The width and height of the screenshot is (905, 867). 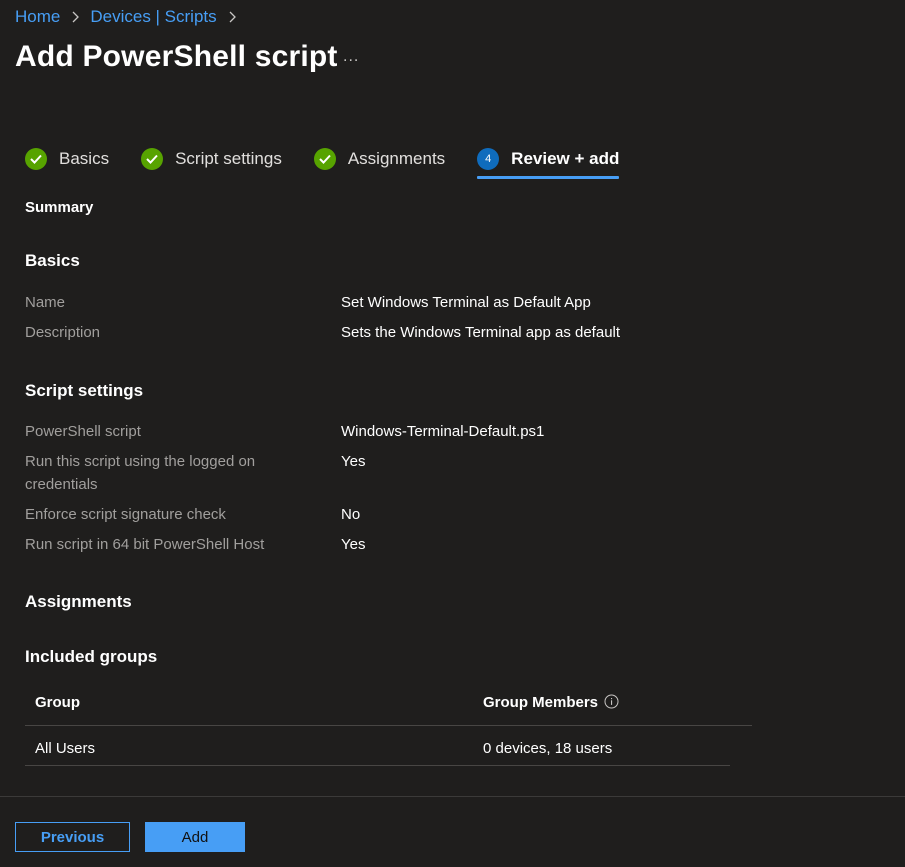 I want to click on run-64bit-value: Yes, so click(x=353, y=544).